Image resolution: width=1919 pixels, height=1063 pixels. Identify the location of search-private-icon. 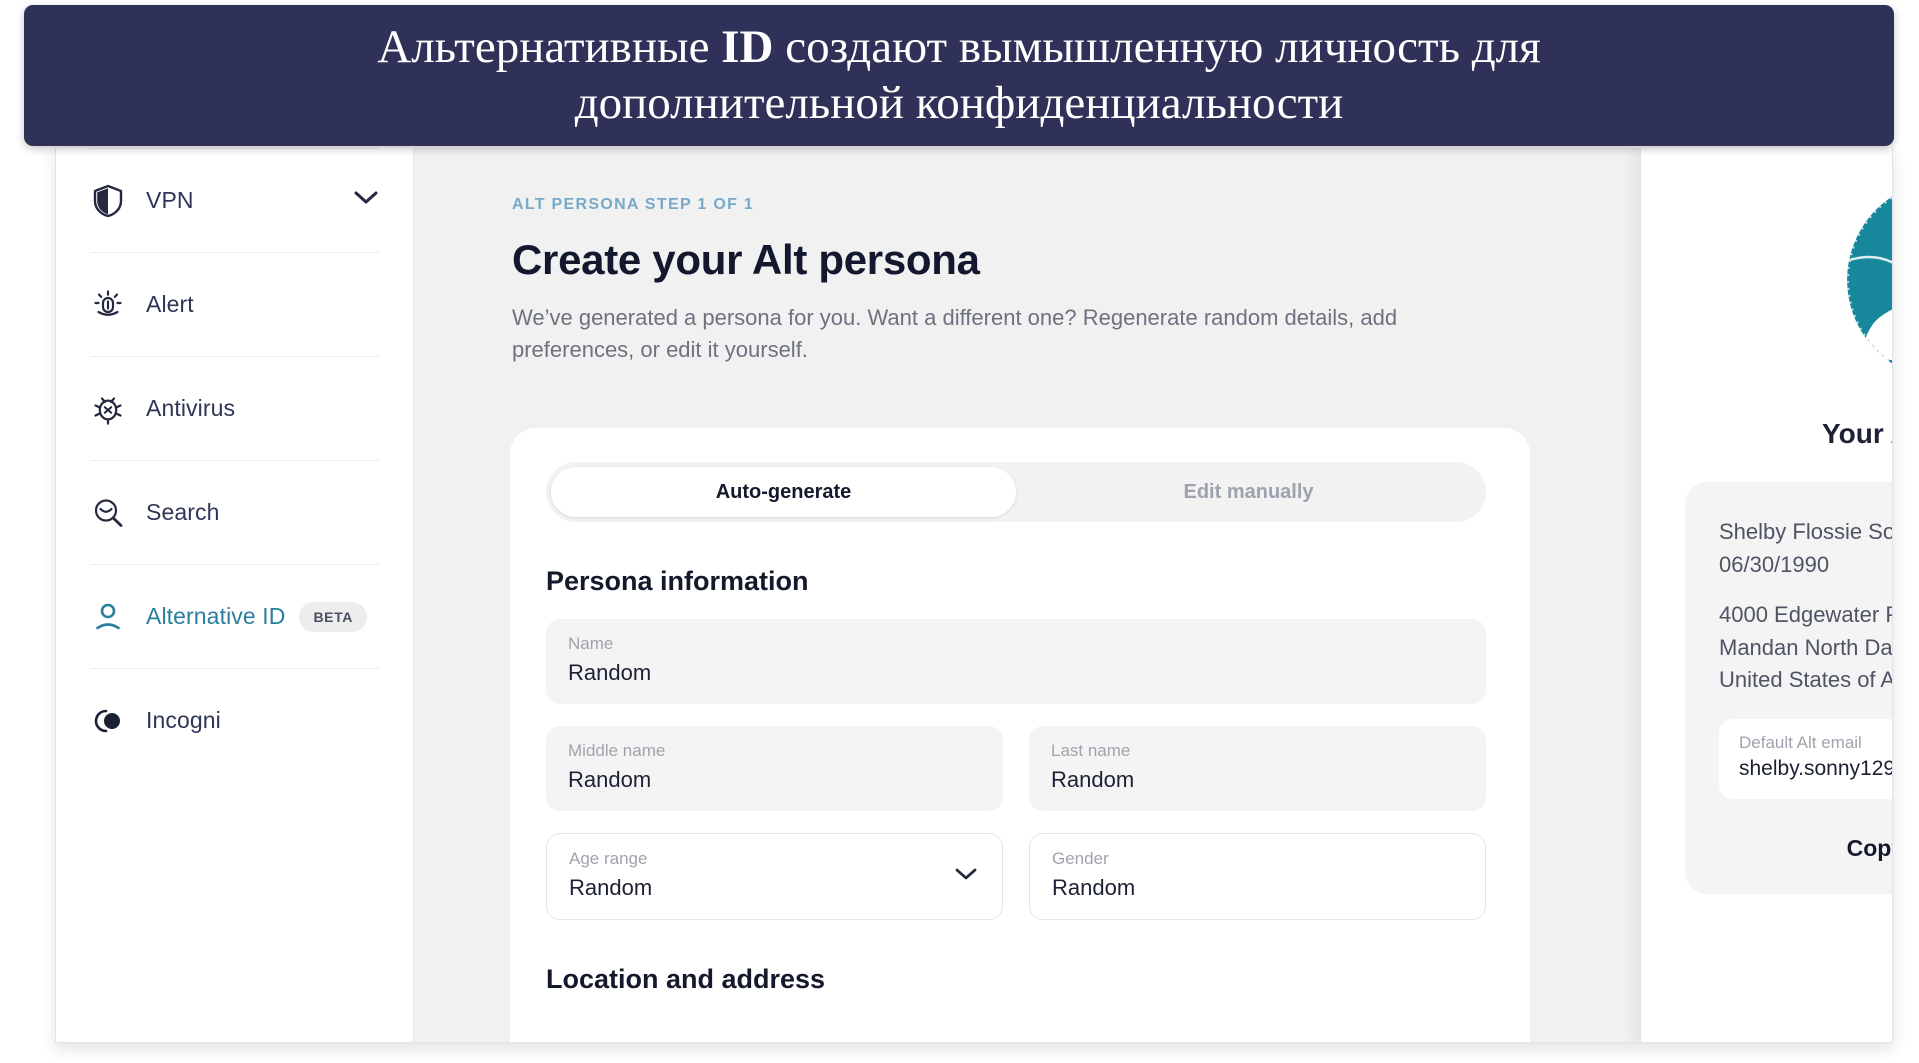
(108, 513).